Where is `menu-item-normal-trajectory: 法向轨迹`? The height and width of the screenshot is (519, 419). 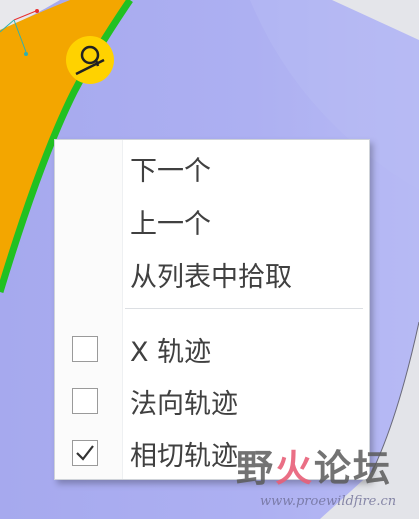
menu-item-normal-trajectory: 法向轨迹 is located at coordinates (212, 401).